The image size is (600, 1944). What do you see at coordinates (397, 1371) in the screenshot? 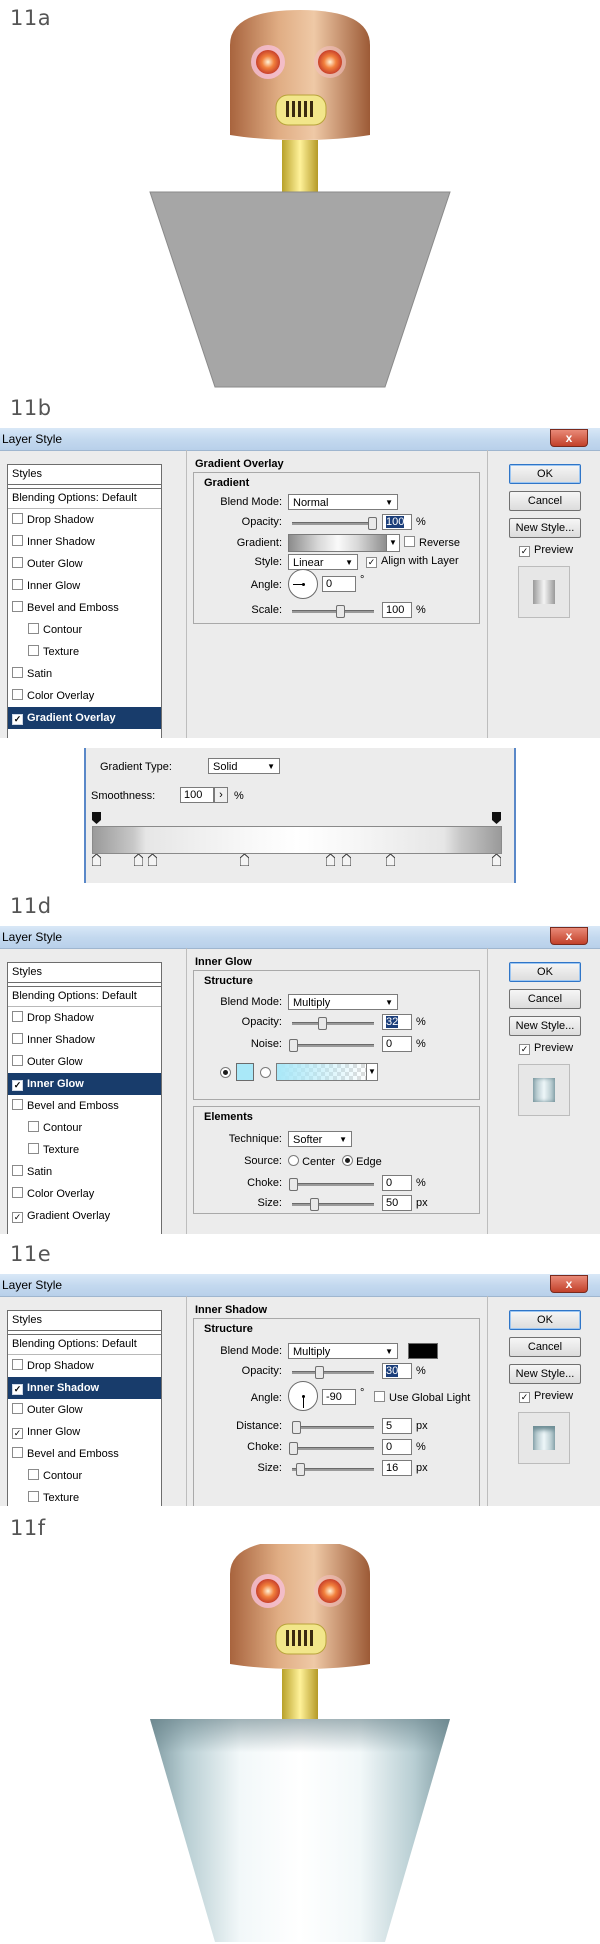
I see `opacity-input: 30` at bounding box center [397, 1371].